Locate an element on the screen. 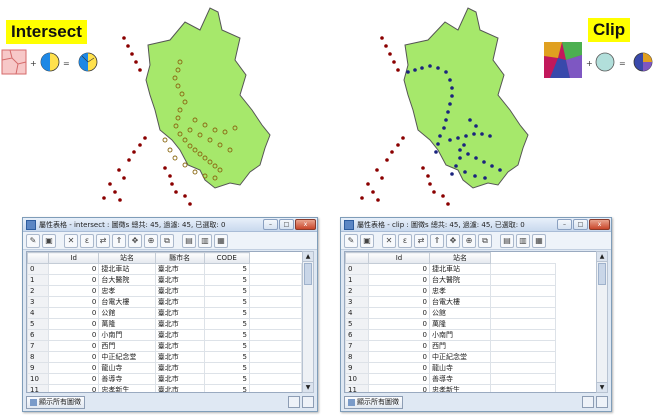  table-row: 6 0 小南門 is located at coordinates (450, 335).